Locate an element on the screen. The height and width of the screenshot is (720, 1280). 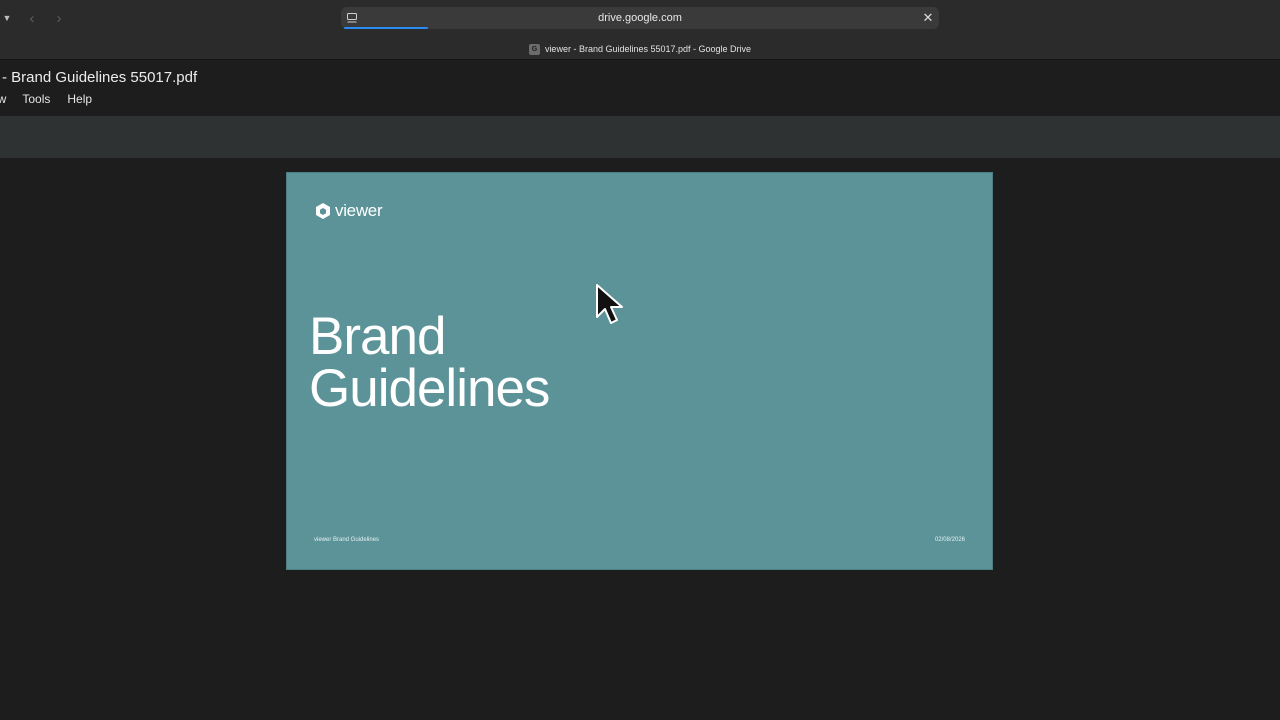
menu-help: Help is located at coordinates (79, 101).